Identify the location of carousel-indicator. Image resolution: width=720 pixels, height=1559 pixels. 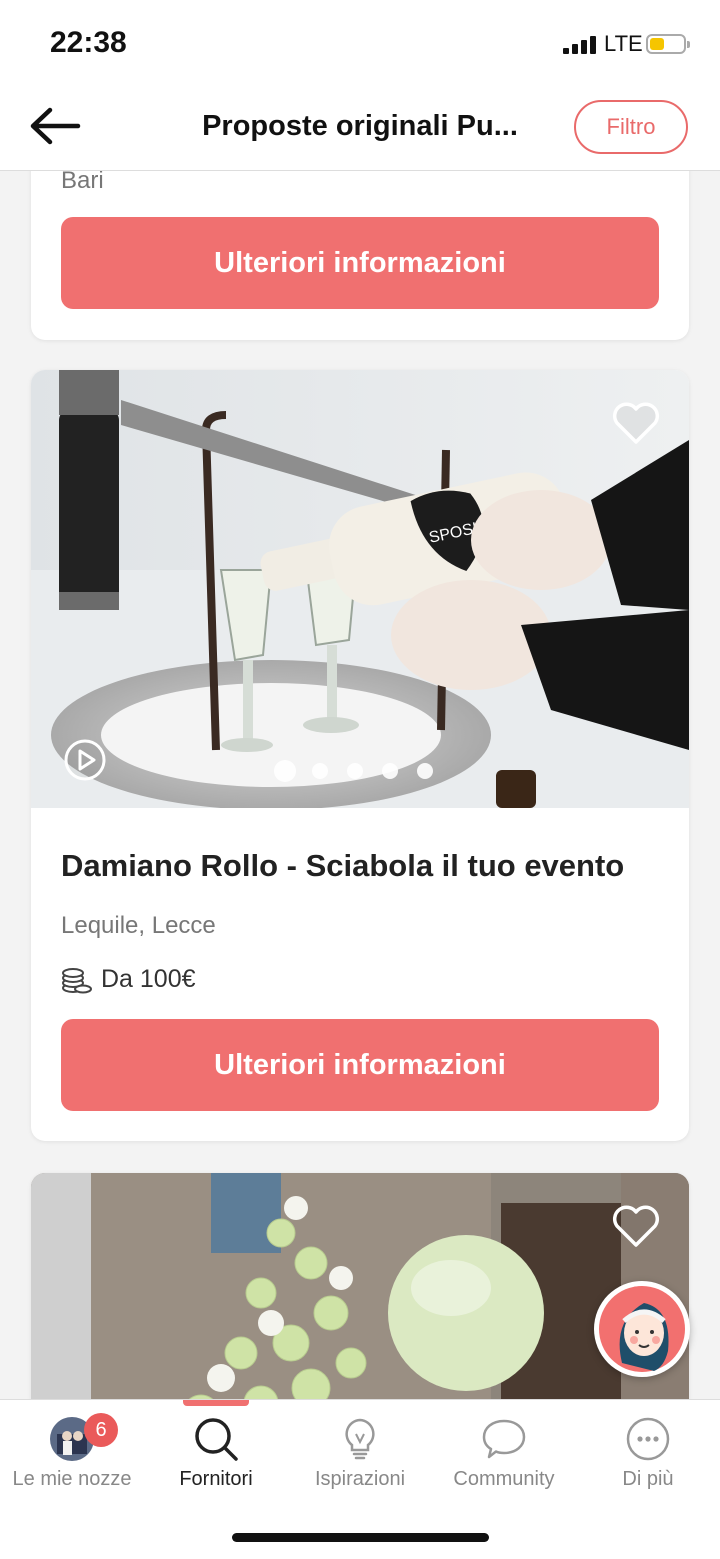
(363, 772).